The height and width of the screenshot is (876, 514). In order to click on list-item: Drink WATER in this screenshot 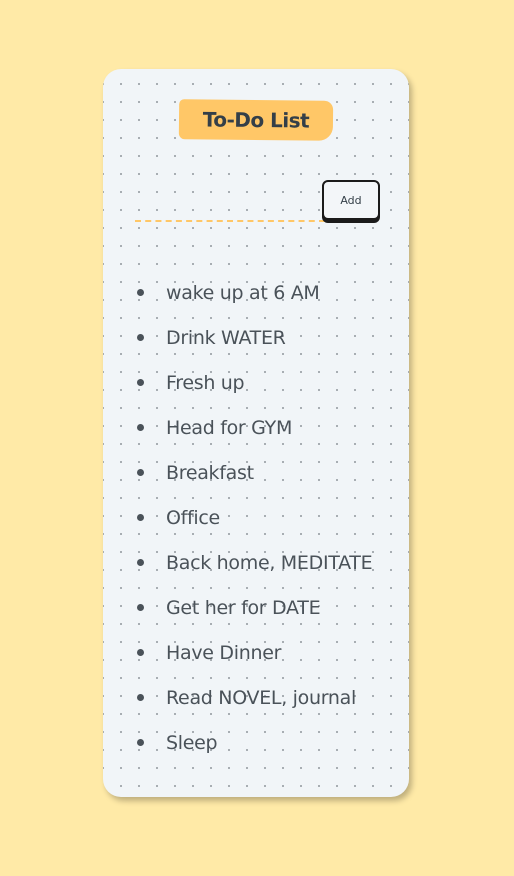, I will do `click(272, 337)`.